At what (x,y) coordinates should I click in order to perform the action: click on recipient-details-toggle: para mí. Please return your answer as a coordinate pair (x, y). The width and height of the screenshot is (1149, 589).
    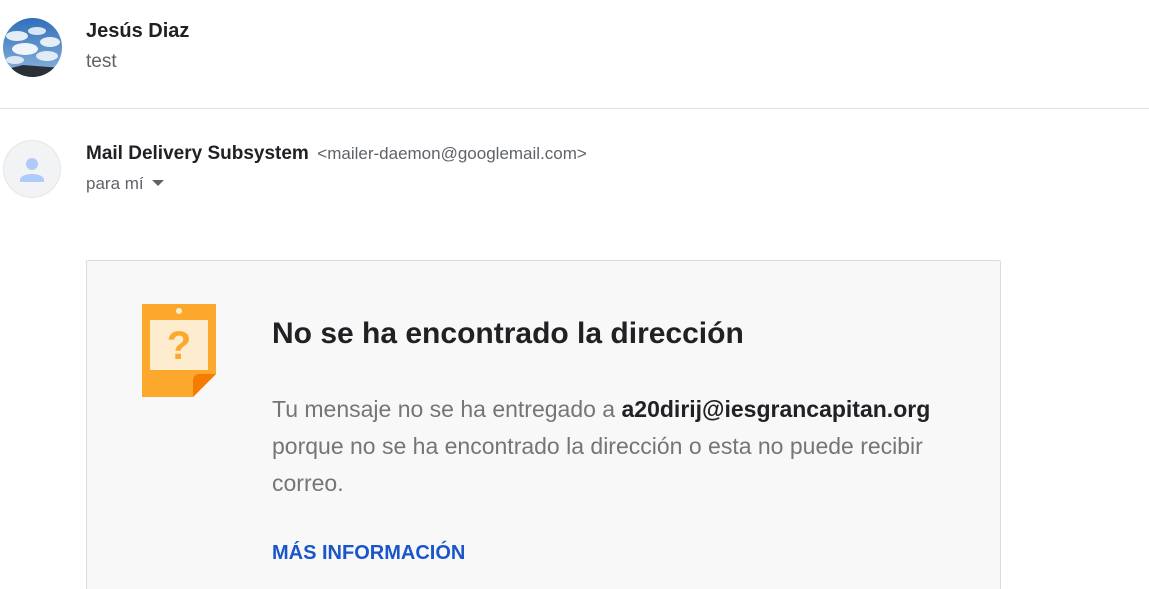
    Looking at the image, I should click on (125, 184).